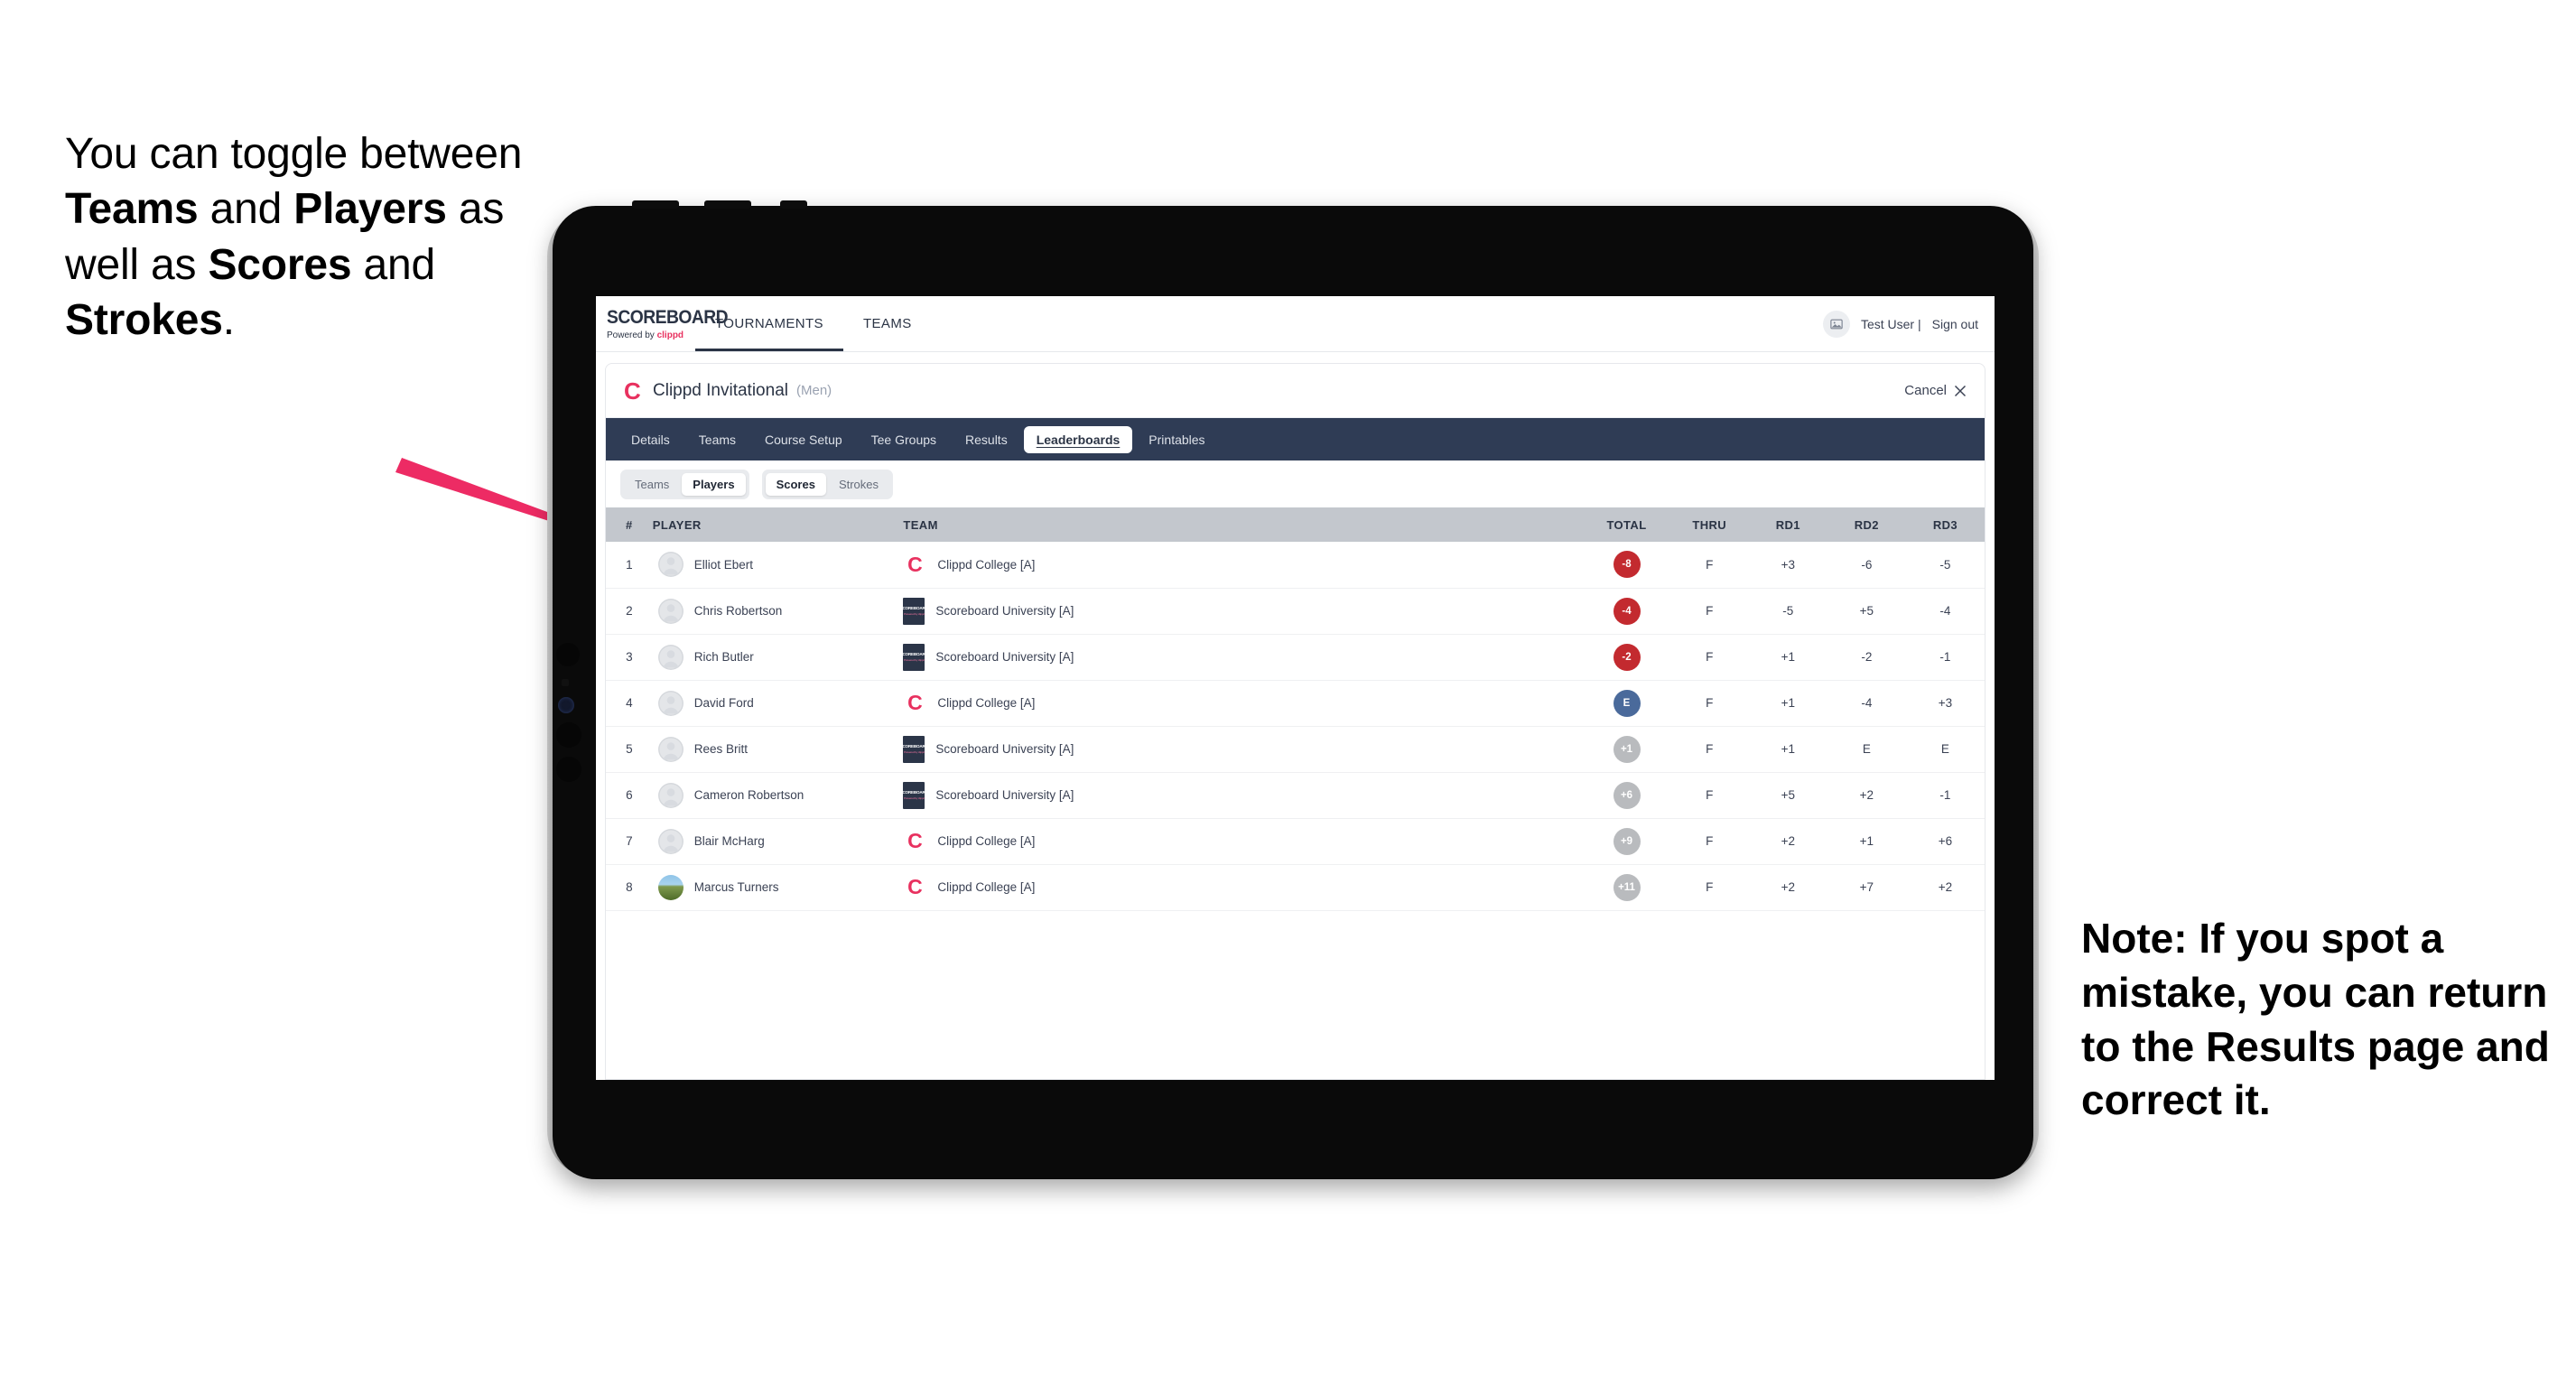 The width and height of the screenshot is (2576, 1386). Describe the element at coordinates (1935, 390) in the screenshot. I see `cancel-button: Cancel` at that location.